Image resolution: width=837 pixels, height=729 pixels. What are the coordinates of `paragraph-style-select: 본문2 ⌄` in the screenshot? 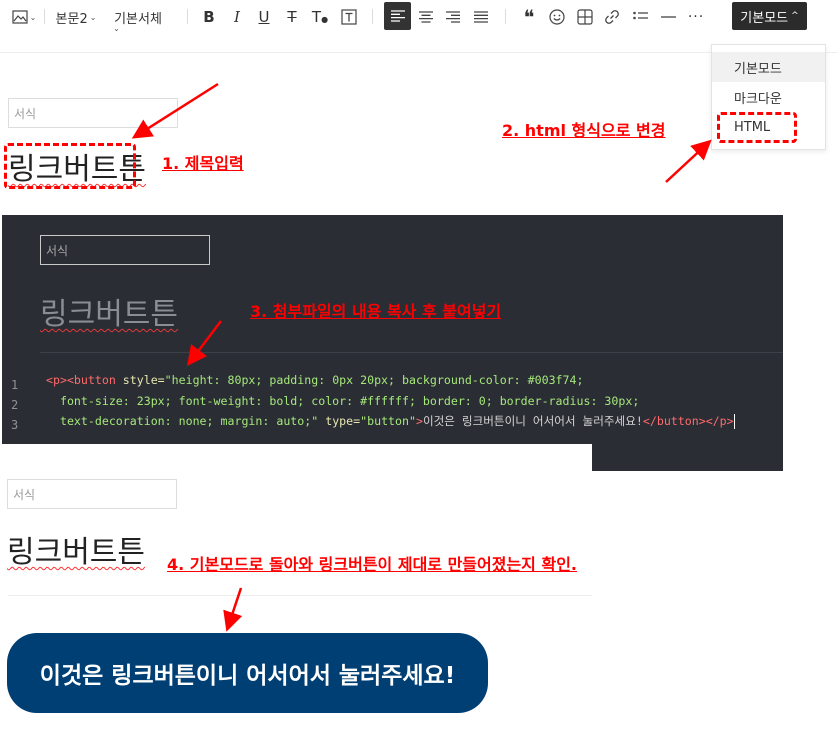 It's located at (76, 17).